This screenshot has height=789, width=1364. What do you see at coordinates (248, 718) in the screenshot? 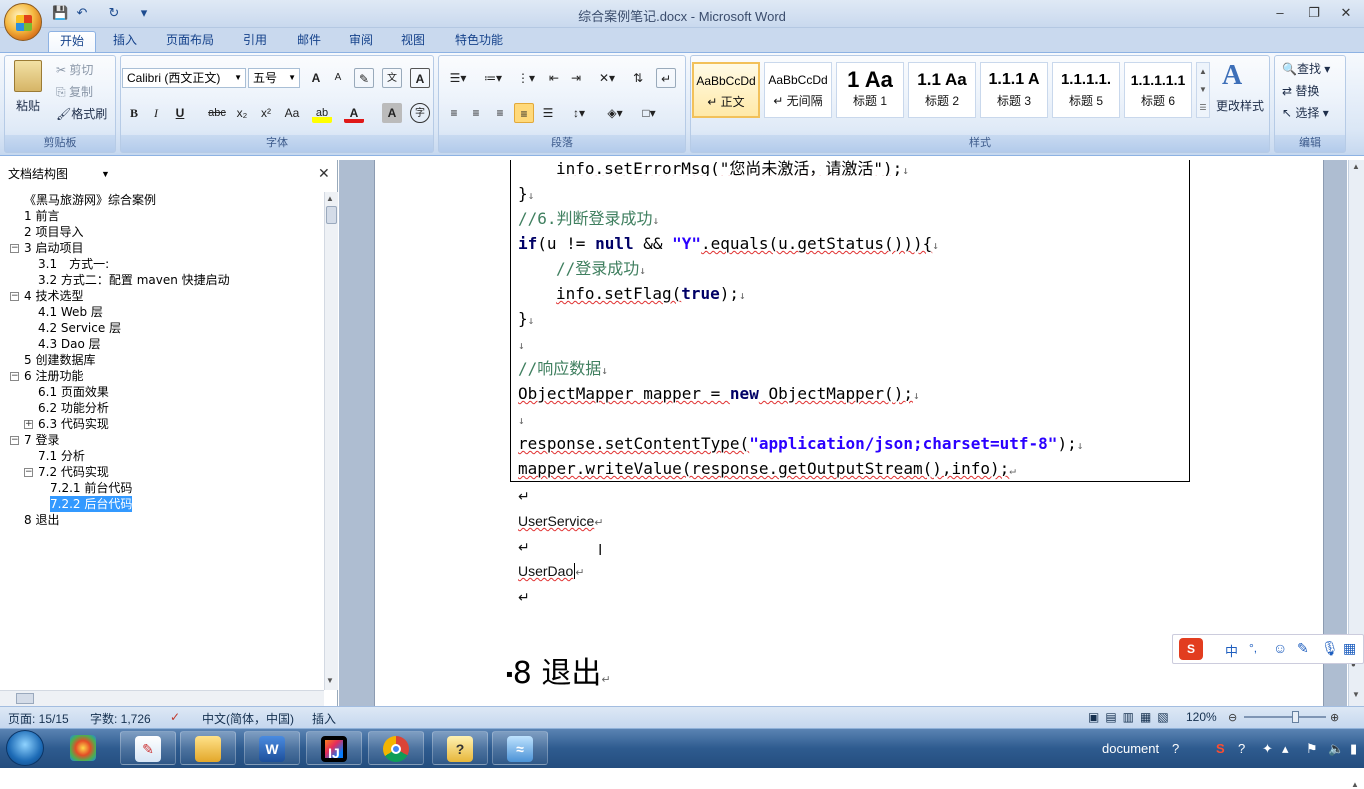
I see `language-indicator: 中文(简体，中国)` at bounding box center [248, 718].